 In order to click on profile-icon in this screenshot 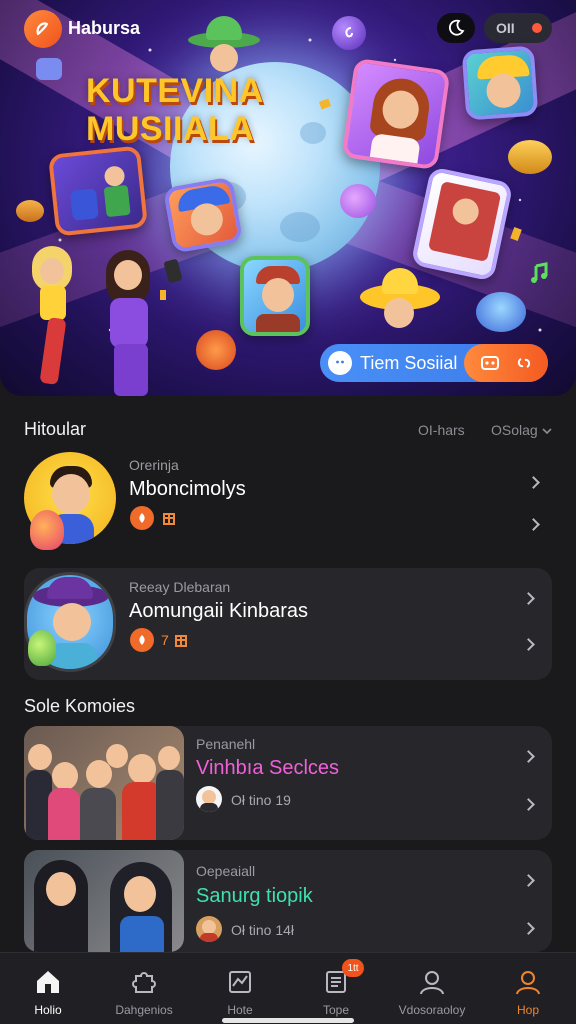, I will do `click(528, 982)`.